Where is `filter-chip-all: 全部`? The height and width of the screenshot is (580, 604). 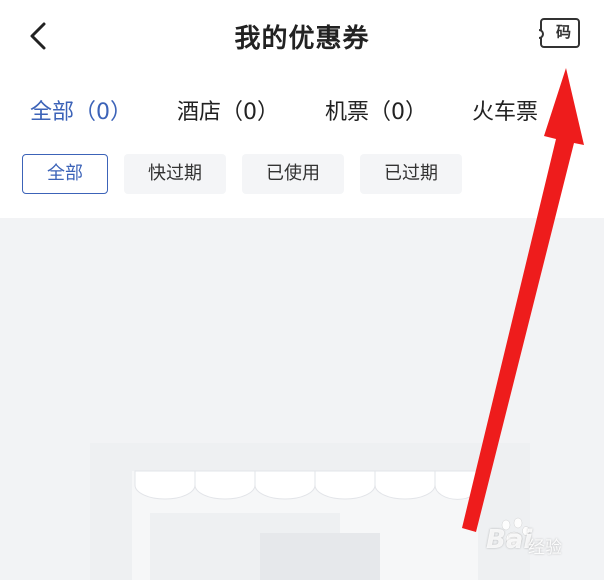
filter-chip-all: 全部 is located at coordinates (65, 174).